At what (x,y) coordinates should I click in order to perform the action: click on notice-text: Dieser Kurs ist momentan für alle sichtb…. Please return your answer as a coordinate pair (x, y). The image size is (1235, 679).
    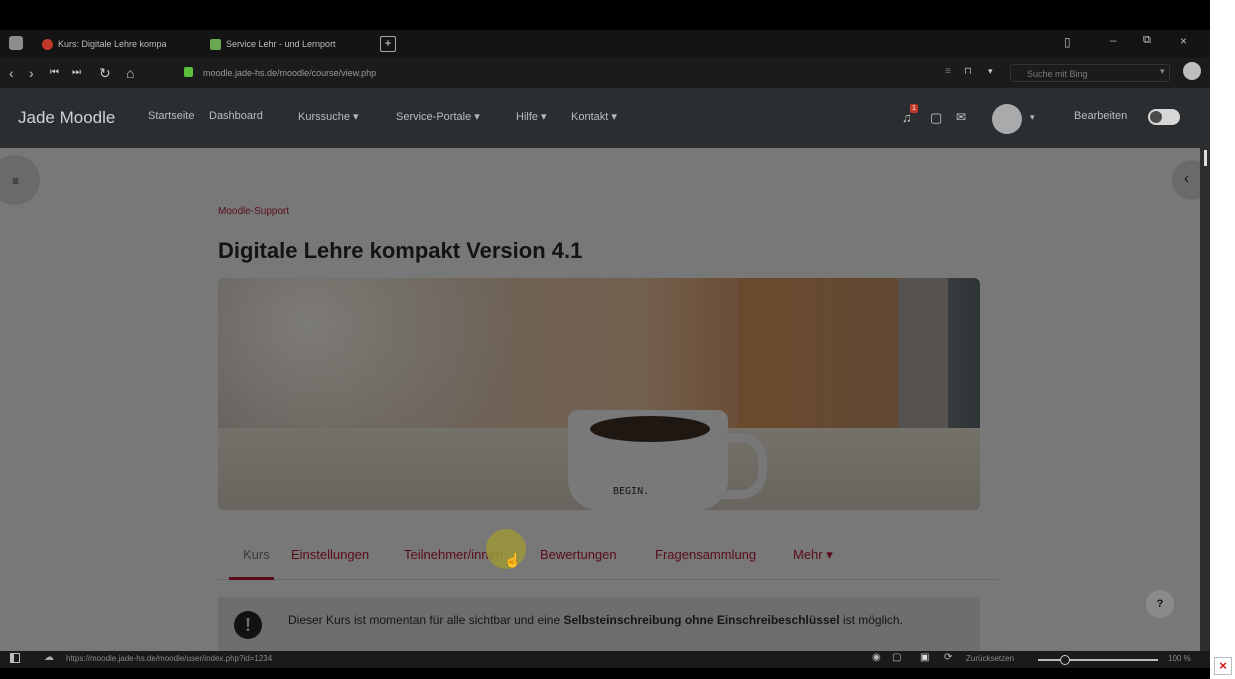
    Looking at the image, I should click on (628, 620).